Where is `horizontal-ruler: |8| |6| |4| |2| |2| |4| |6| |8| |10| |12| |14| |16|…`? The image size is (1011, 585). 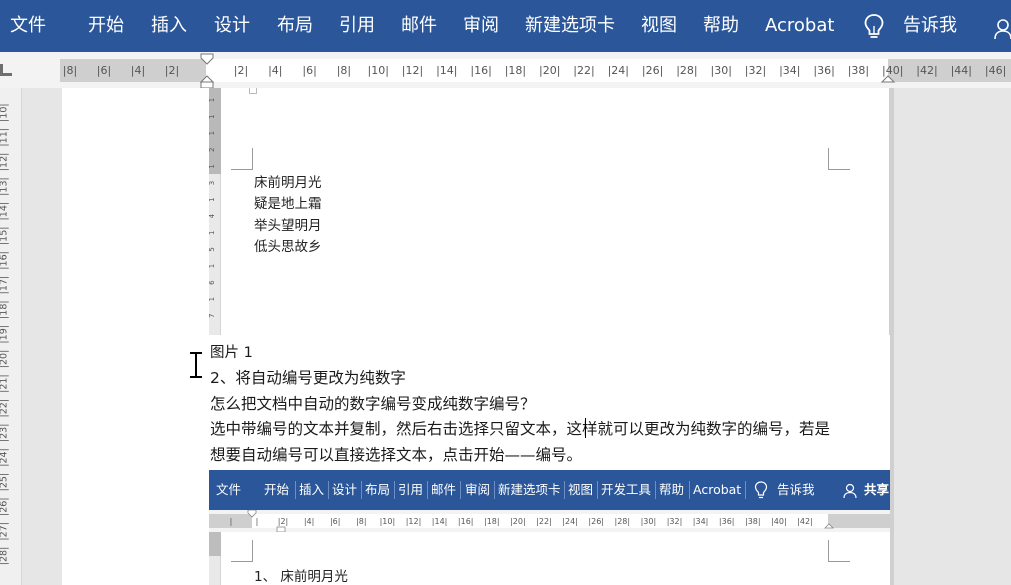 horizontal-ruler: |8| |6| |4| |2| |2| |4| |6| |8| |10| |12| |14| |16|… is located at coordinates (505, 70).